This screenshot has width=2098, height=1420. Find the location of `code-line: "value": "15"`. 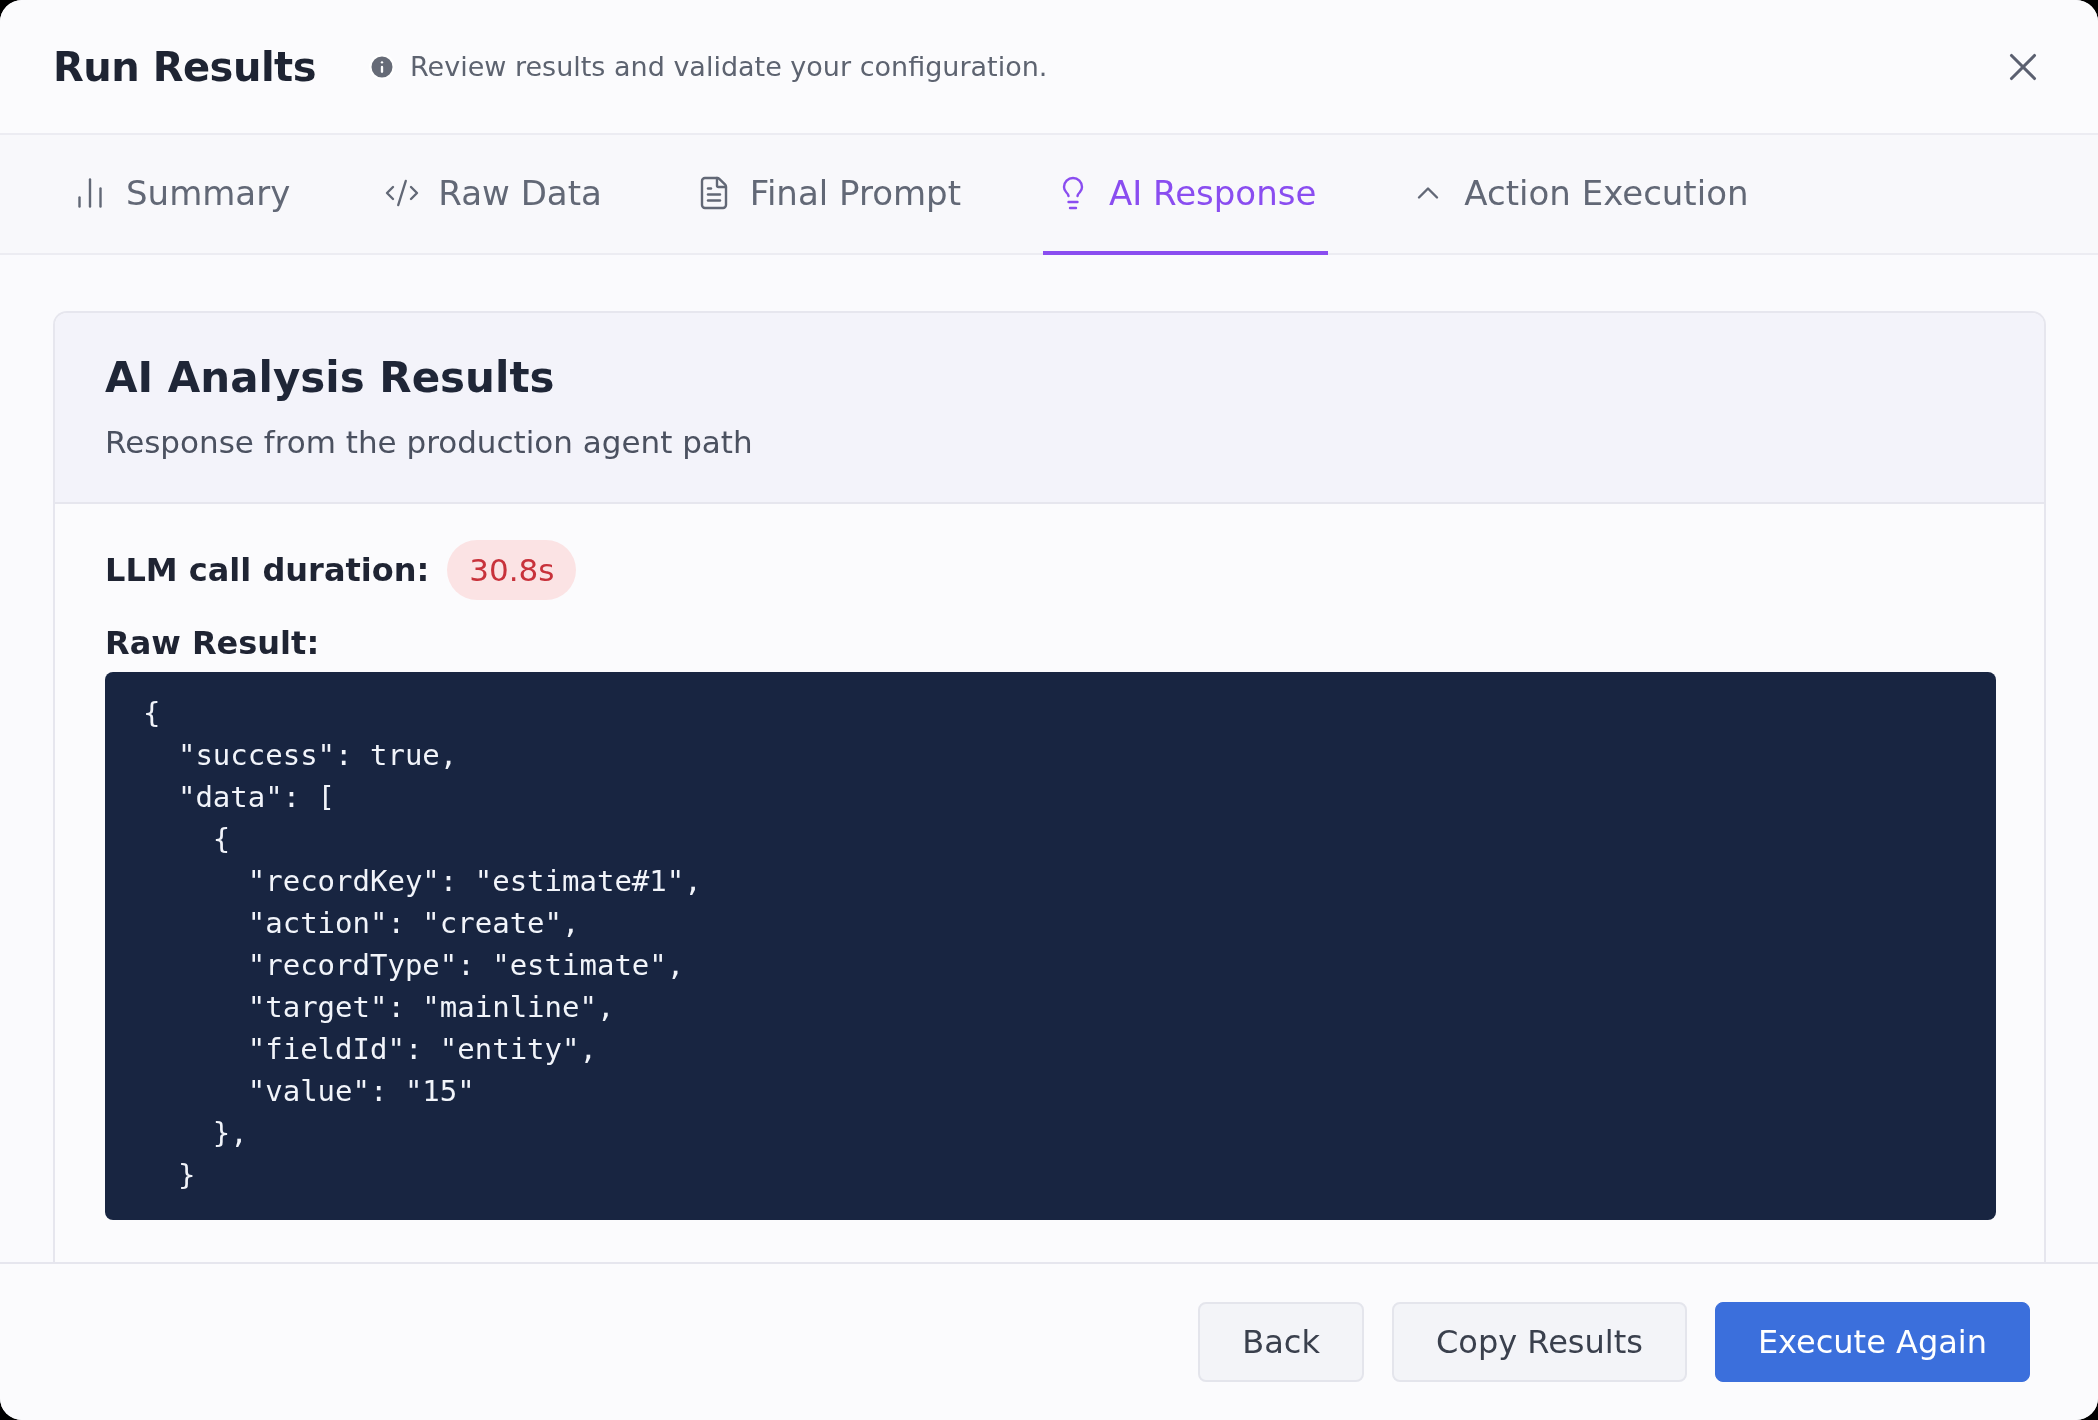

code-line: "value": "15" is located at coordinates (361, 1091).